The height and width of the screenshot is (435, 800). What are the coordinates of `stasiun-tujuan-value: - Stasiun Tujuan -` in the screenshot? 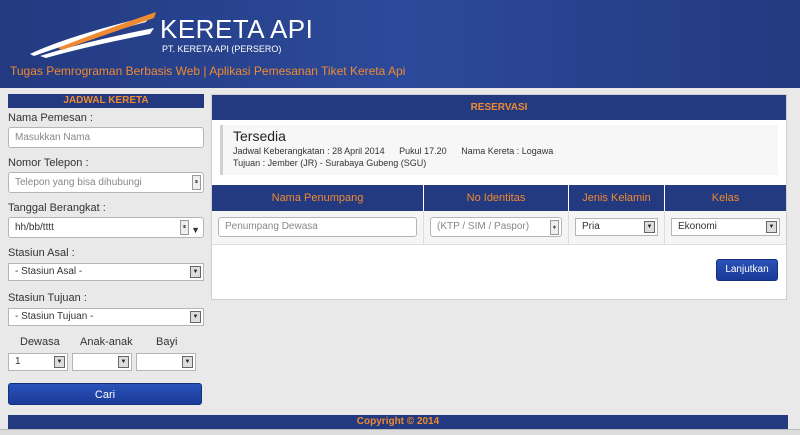 It's located at (54, 316).